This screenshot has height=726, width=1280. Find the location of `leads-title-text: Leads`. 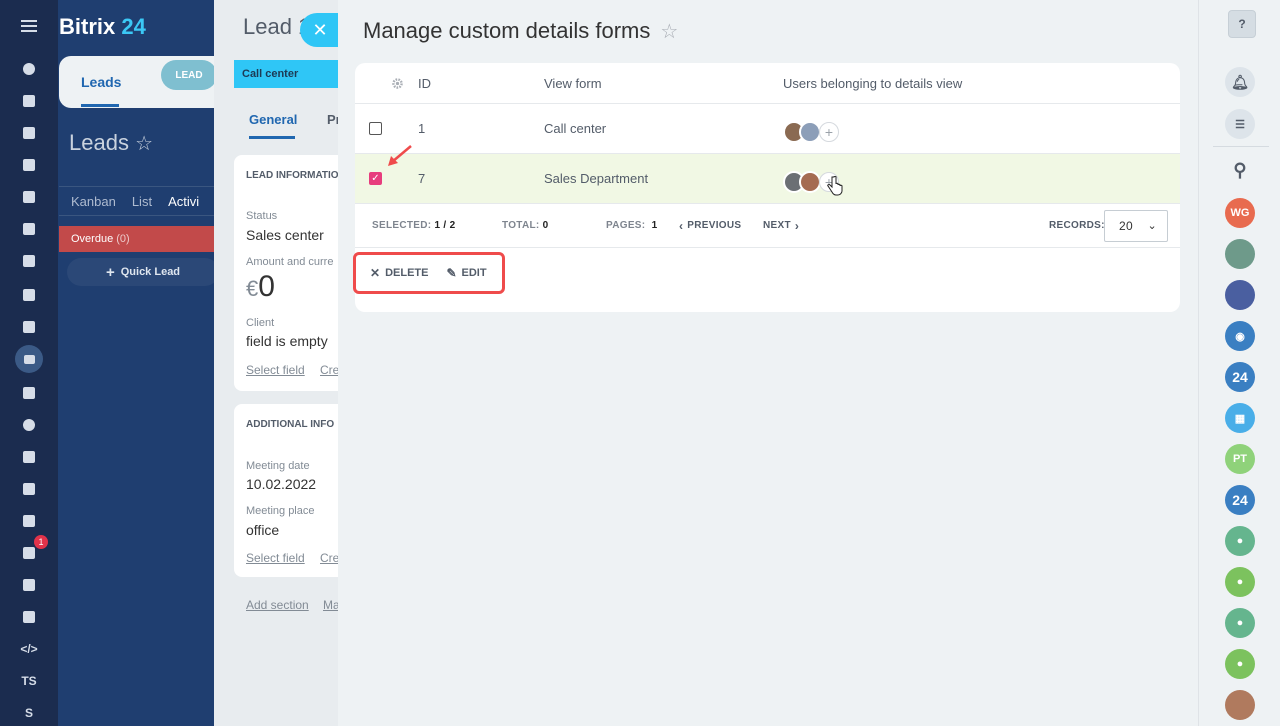

leads-title-text: Leads is located at coordinates (99, 142).